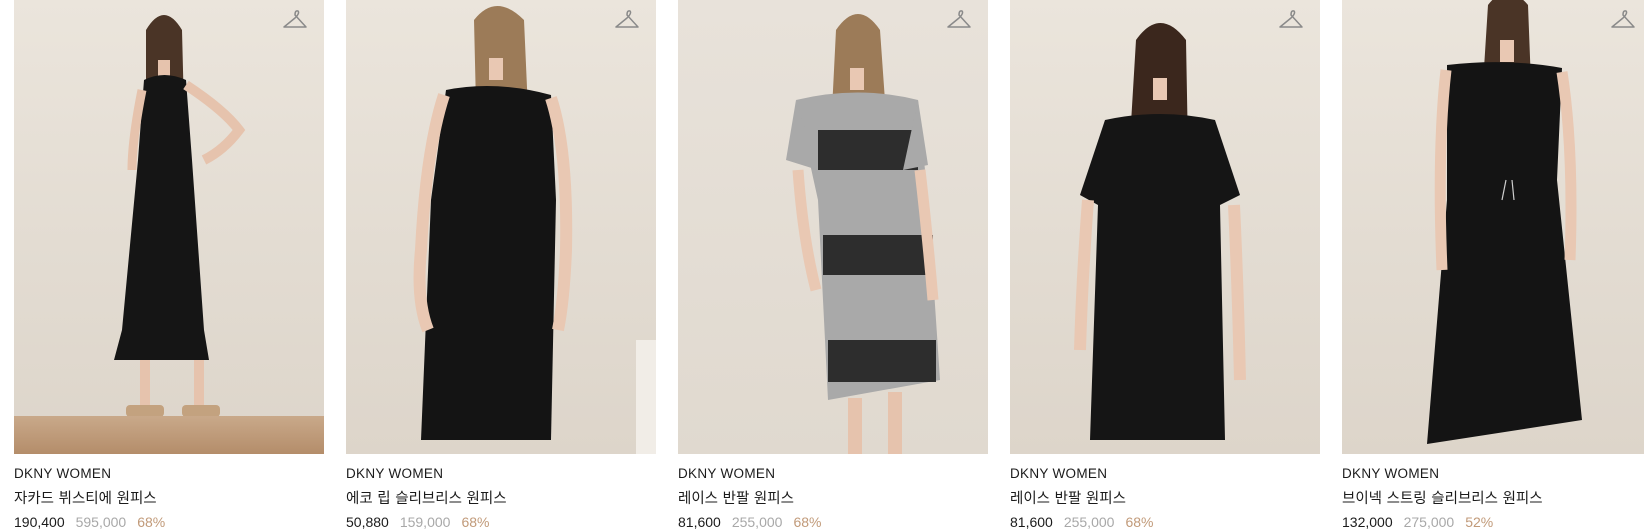  I want to click on original-price: 595,000, so click(101, 522).